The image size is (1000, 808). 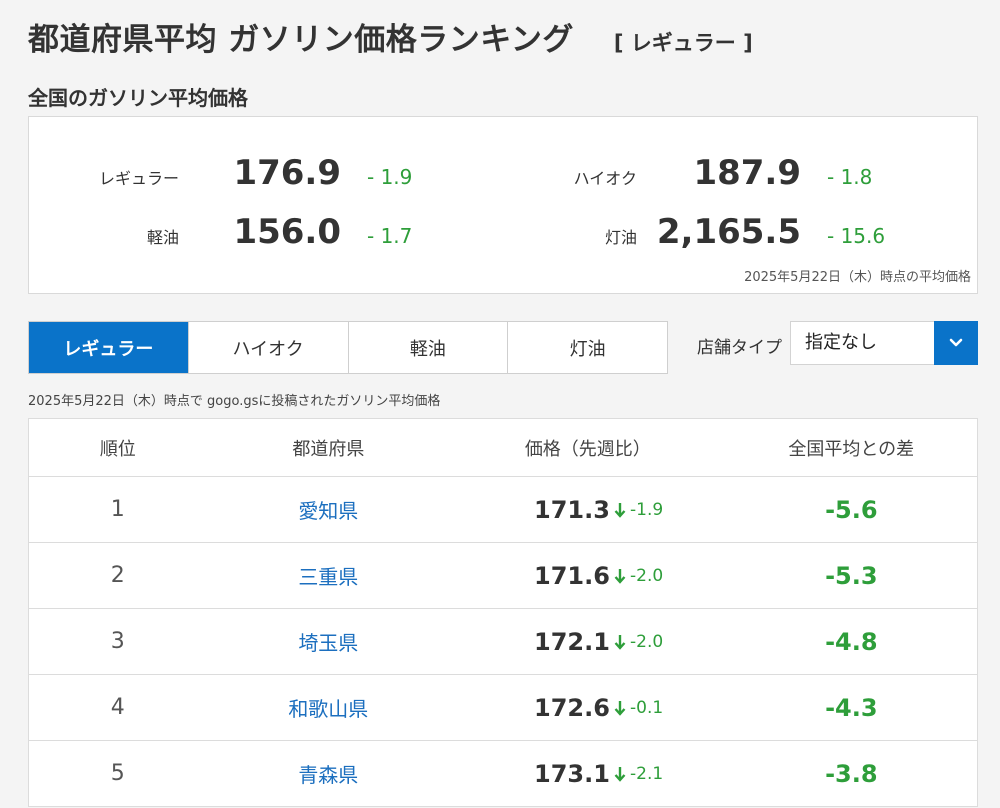 I want to click on title-row: 都道府県平均 ガソリン価格ランキング [ レギュラー ], so click(x=390, y=36).